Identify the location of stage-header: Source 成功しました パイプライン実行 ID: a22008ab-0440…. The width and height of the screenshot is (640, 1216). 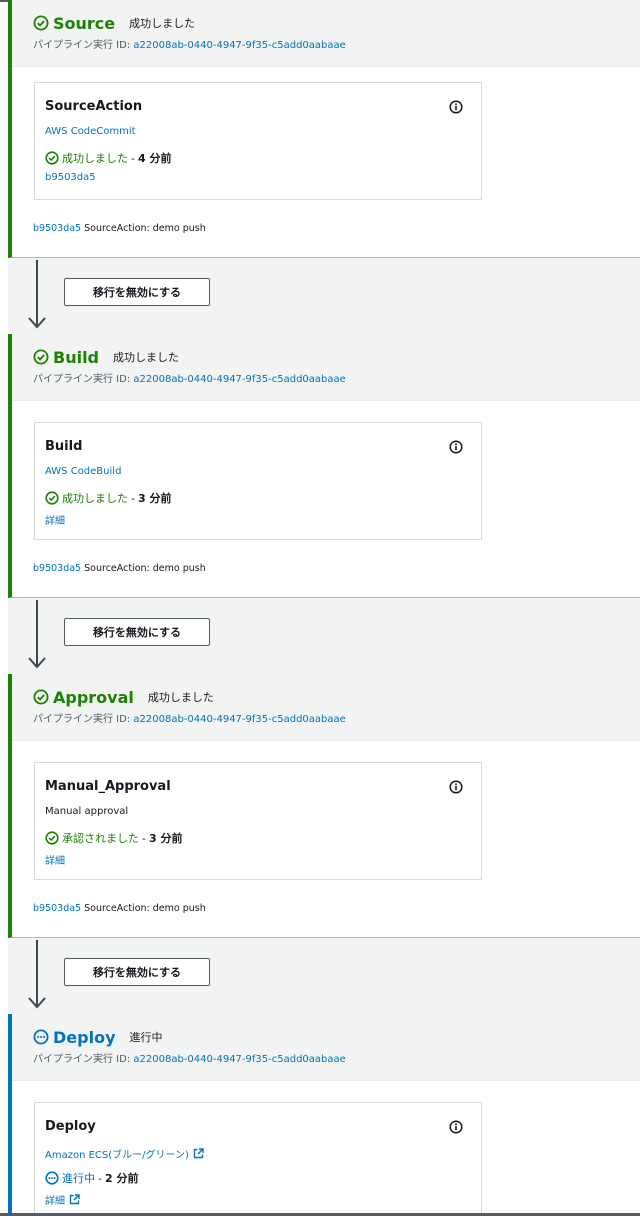
(326, 33).